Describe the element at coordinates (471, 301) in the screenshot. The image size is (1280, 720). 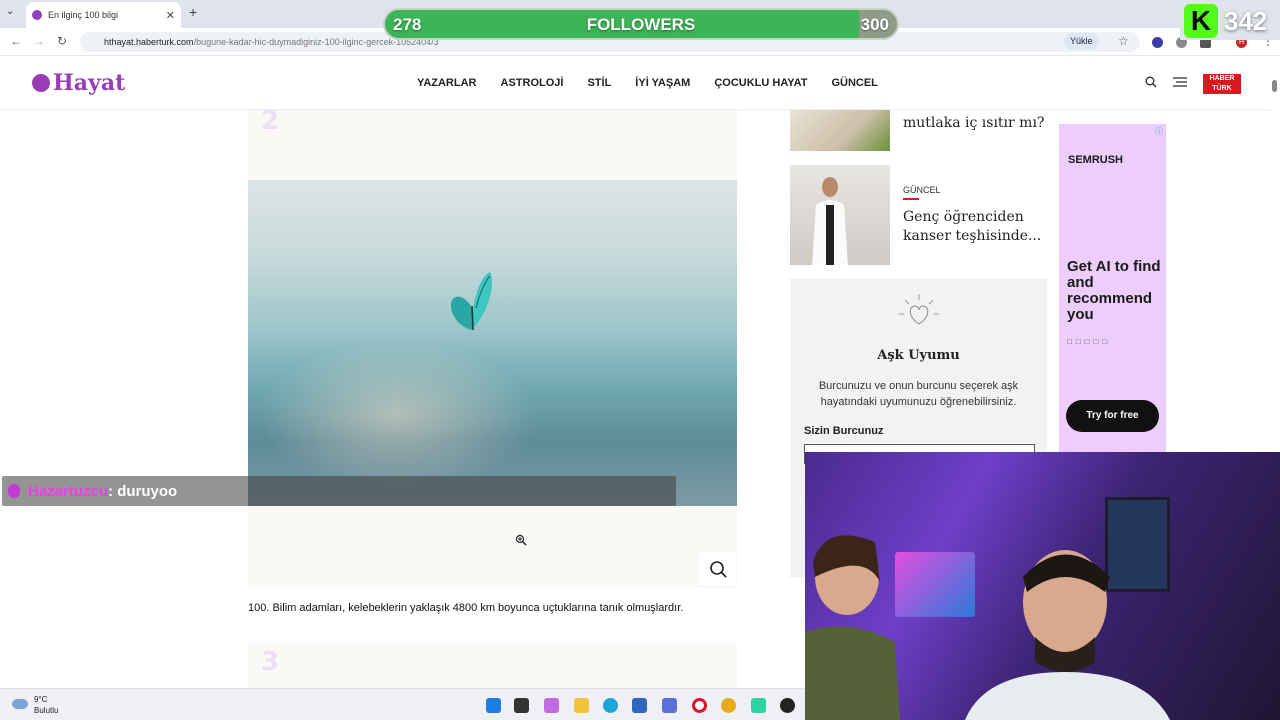
I see `butterfly-image` at that location.